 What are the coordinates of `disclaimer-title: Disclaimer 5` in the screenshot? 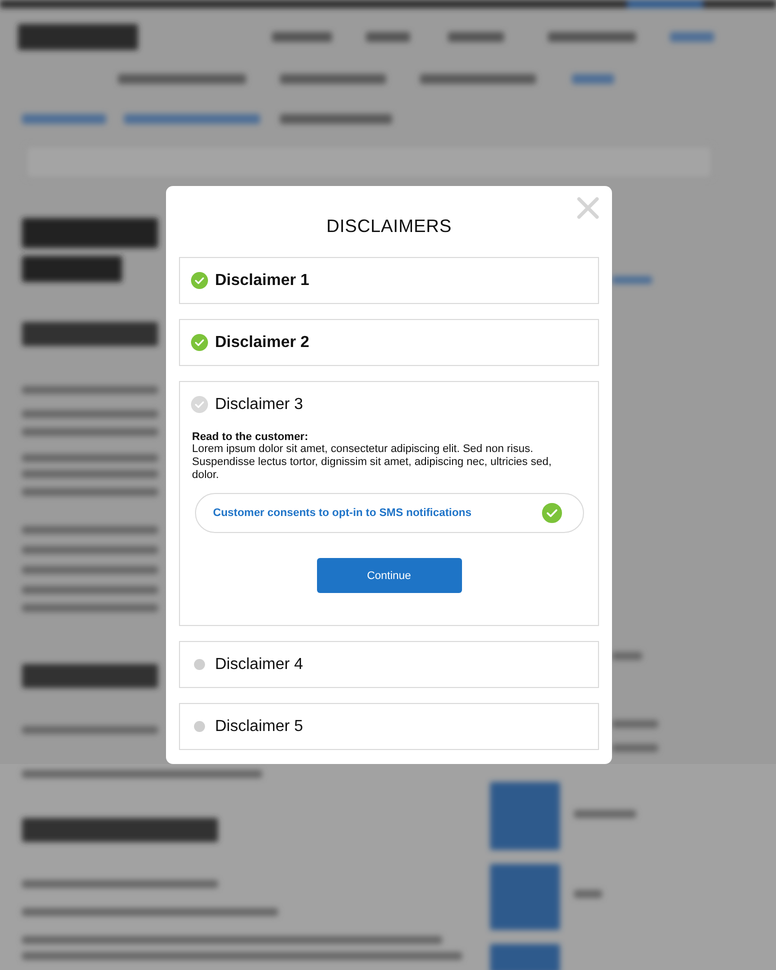 It's located at (259, 727).